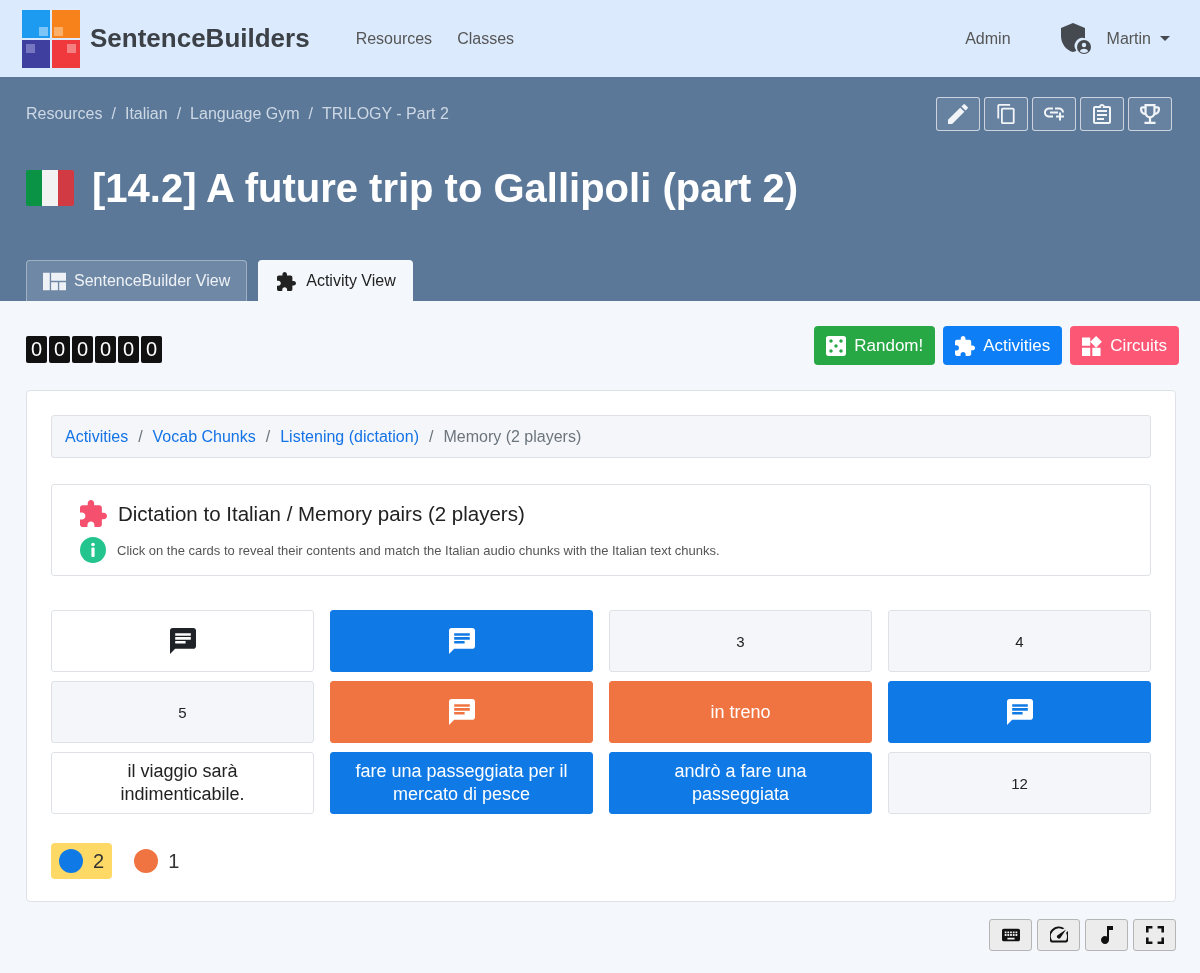 The image size is (1200, 973). What do you see at coordinates (321, 513) in the screenshot?
I see `activity-heading: Dictation to Italian / Memory pairs (2 players)` at bounding box center [321, 513].